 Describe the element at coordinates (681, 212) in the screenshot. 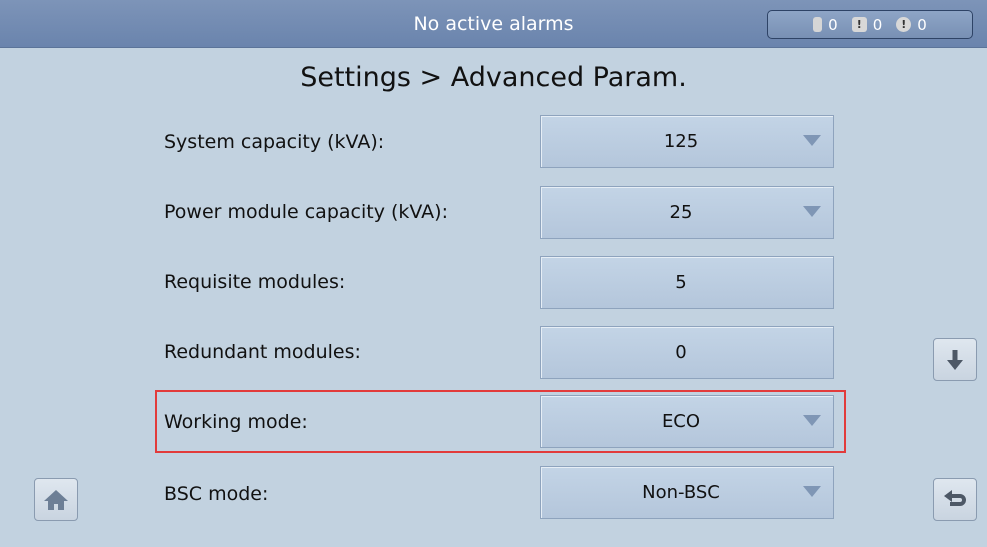

I see `power-module-capacity-value: 25` at that location.